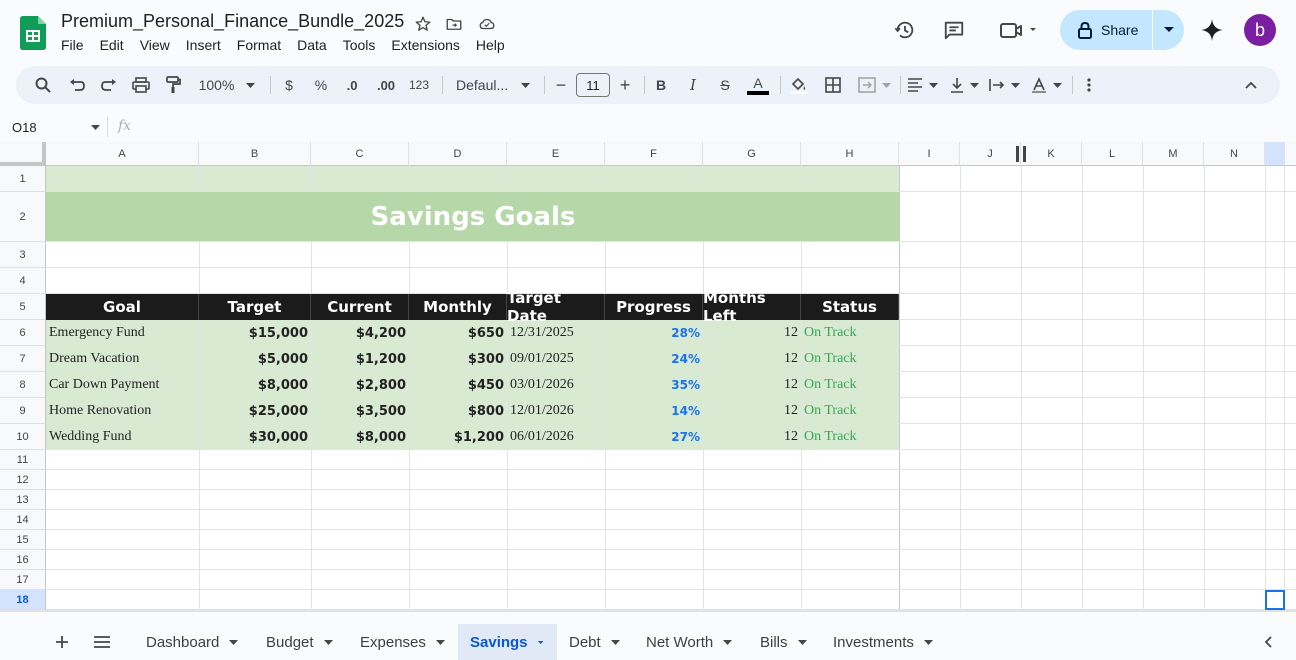 This screenshot has height=660, width=1296. What do you see at coordinates (255, 154) in the screenshot?
I see `column-header-b: B` at bounding box center [255, 154].